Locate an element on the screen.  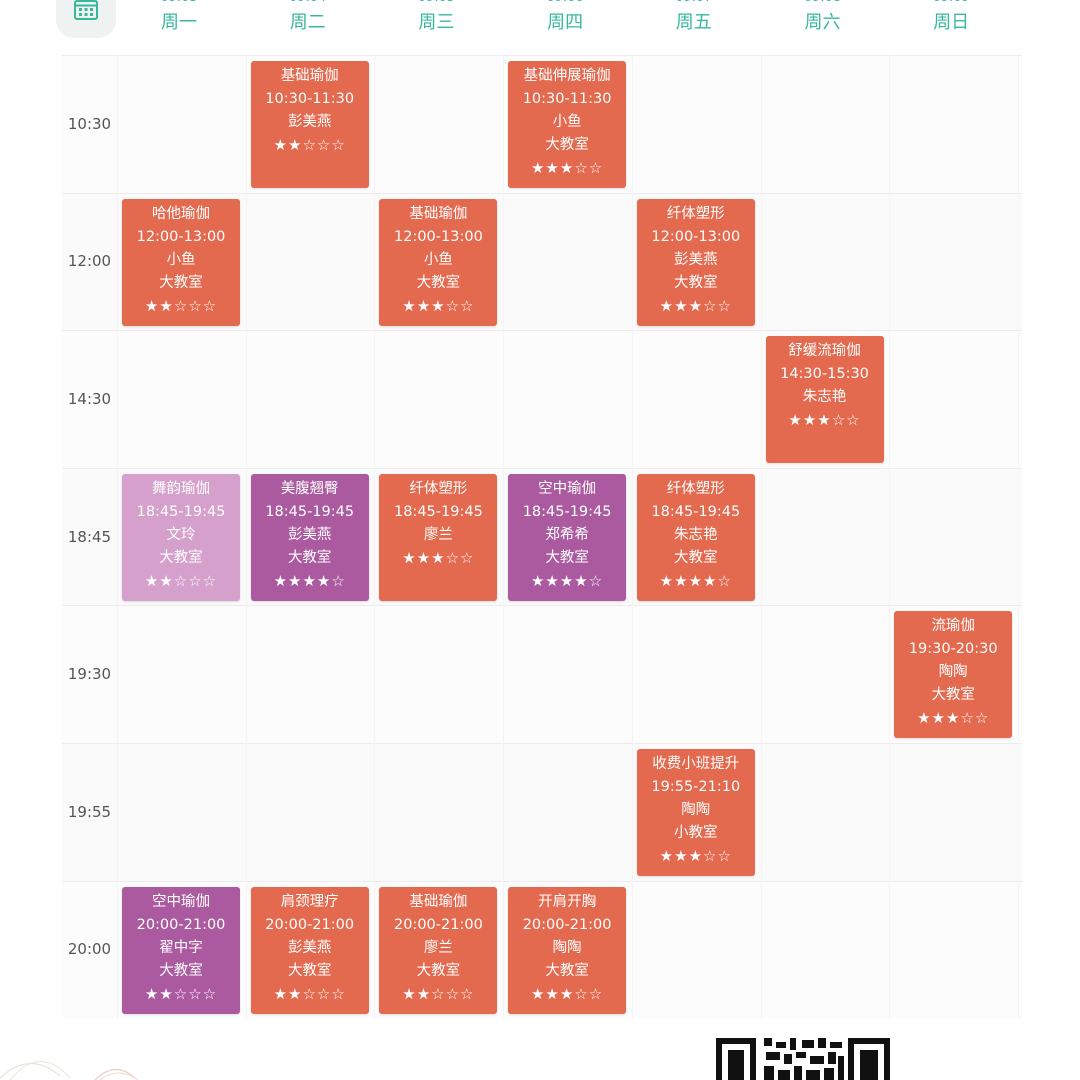
class-time: 14:30-15:30 is located at coordinates (824, 374).